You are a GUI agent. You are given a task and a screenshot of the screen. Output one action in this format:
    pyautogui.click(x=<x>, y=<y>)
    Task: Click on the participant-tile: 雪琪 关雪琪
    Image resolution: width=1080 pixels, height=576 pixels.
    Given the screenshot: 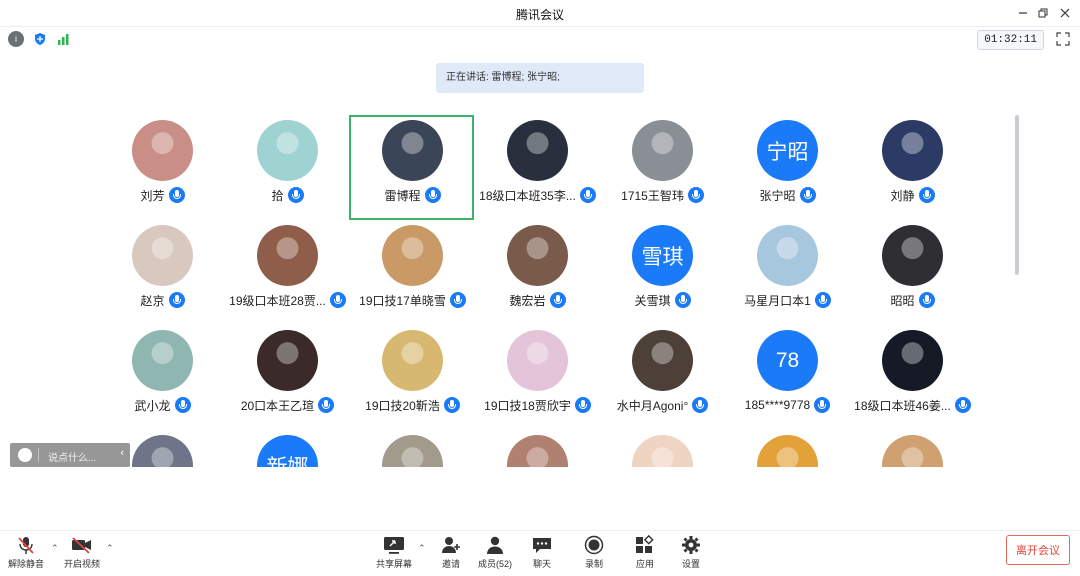 What is the action you would take?
    pyautogui.click(x=662, y=272)
    